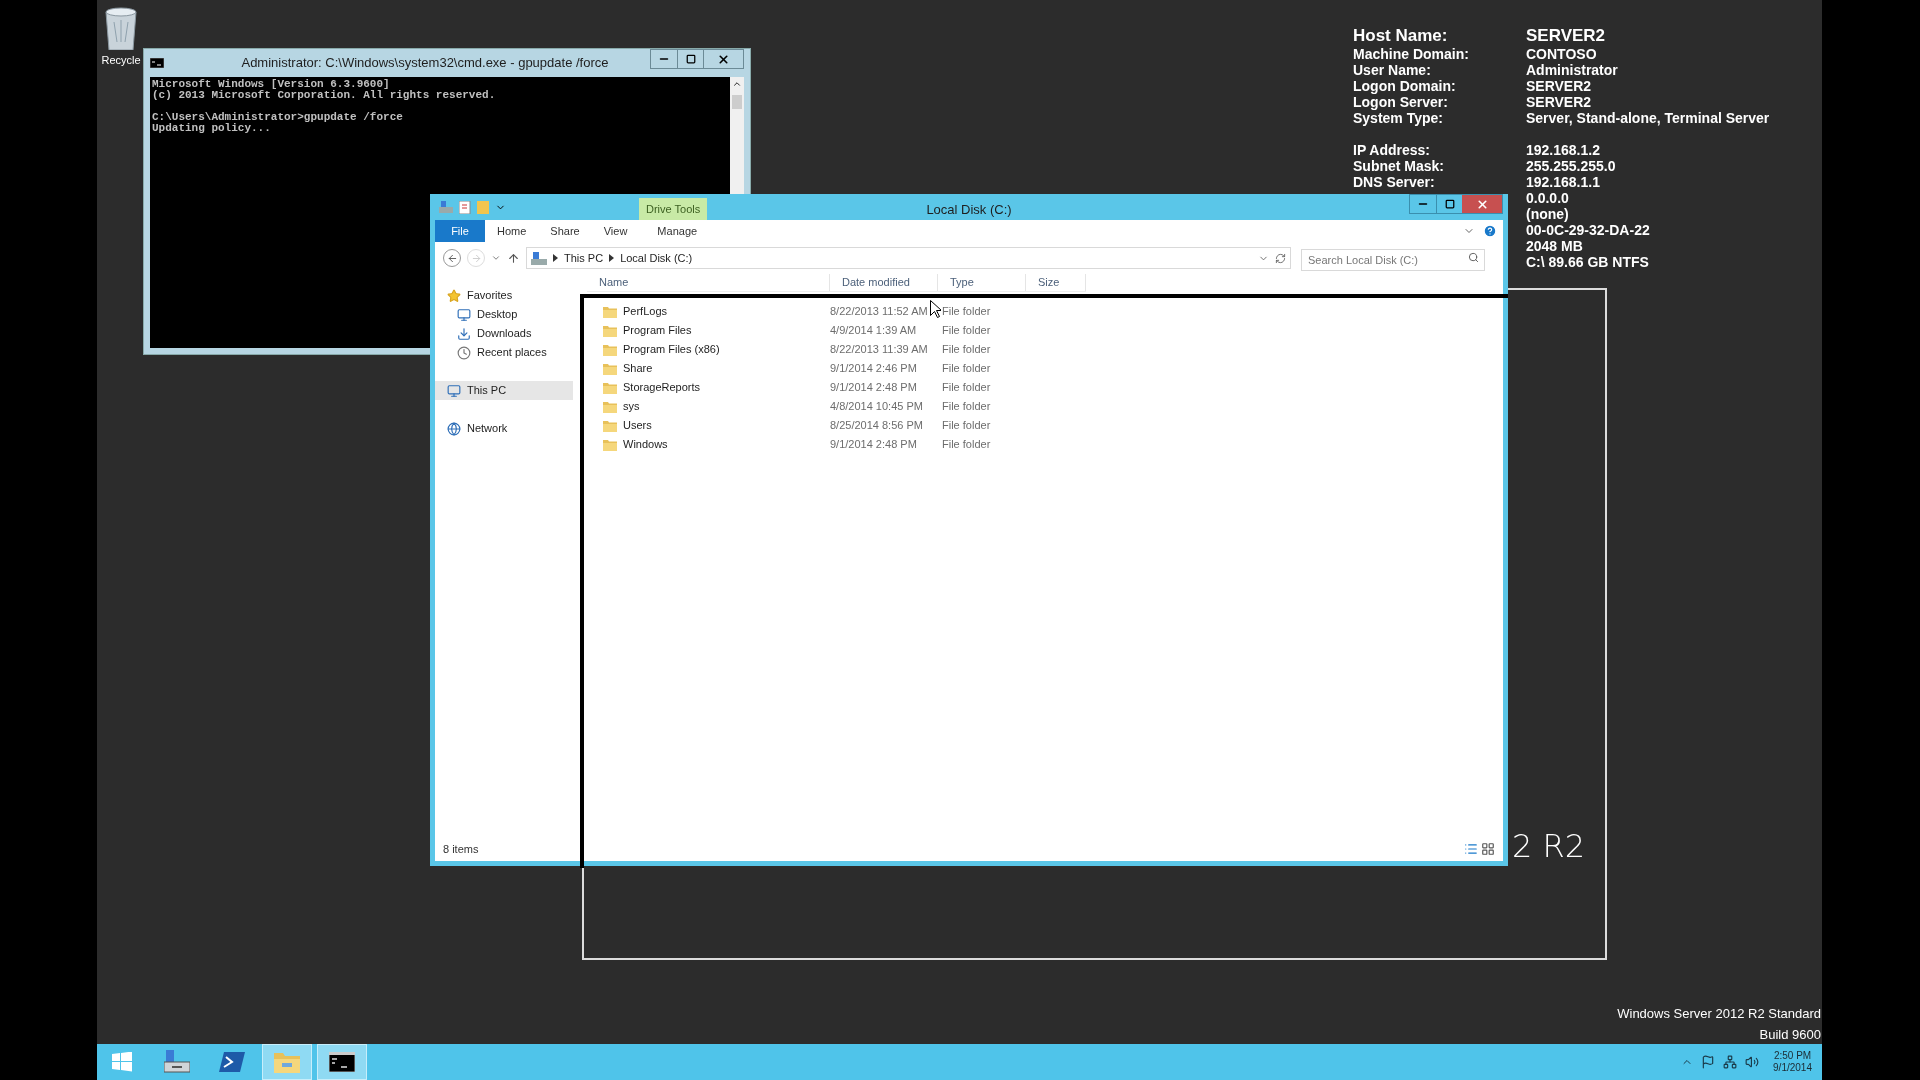 This screenshot has height=1080, width=1920. What do you see at coordinates (1488, 849) in the screenshot?
I see `large-icons-view-icon` at bounding box center [1488, 849].